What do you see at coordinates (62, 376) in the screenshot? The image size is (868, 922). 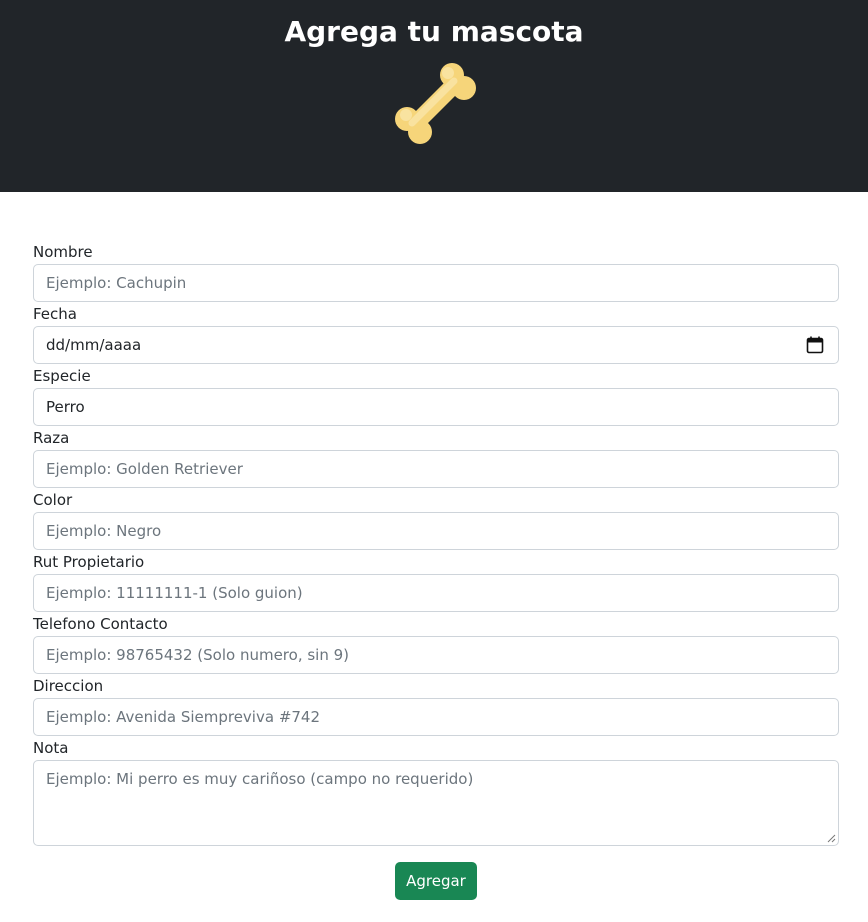 I see `especie-label: Especie` at bounding box center [62, 376].